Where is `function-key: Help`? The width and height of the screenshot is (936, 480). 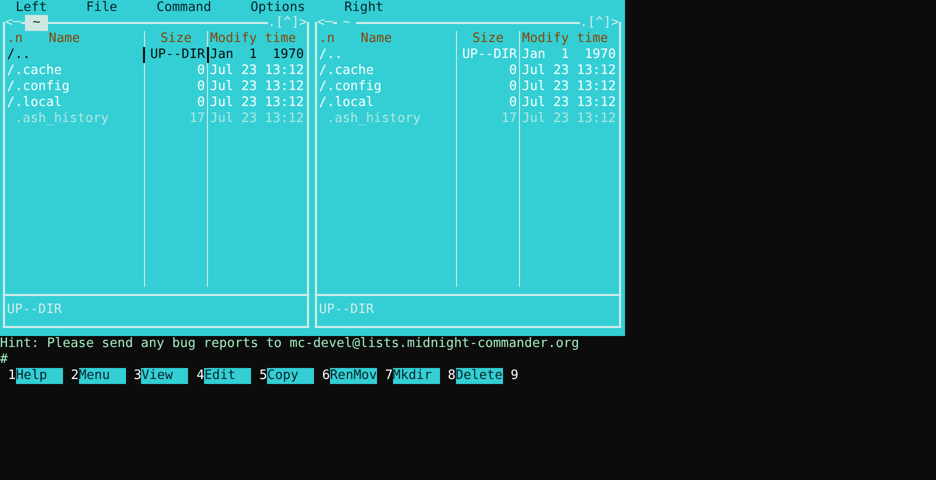 function-key: Help is located at coordinates (39, 376).